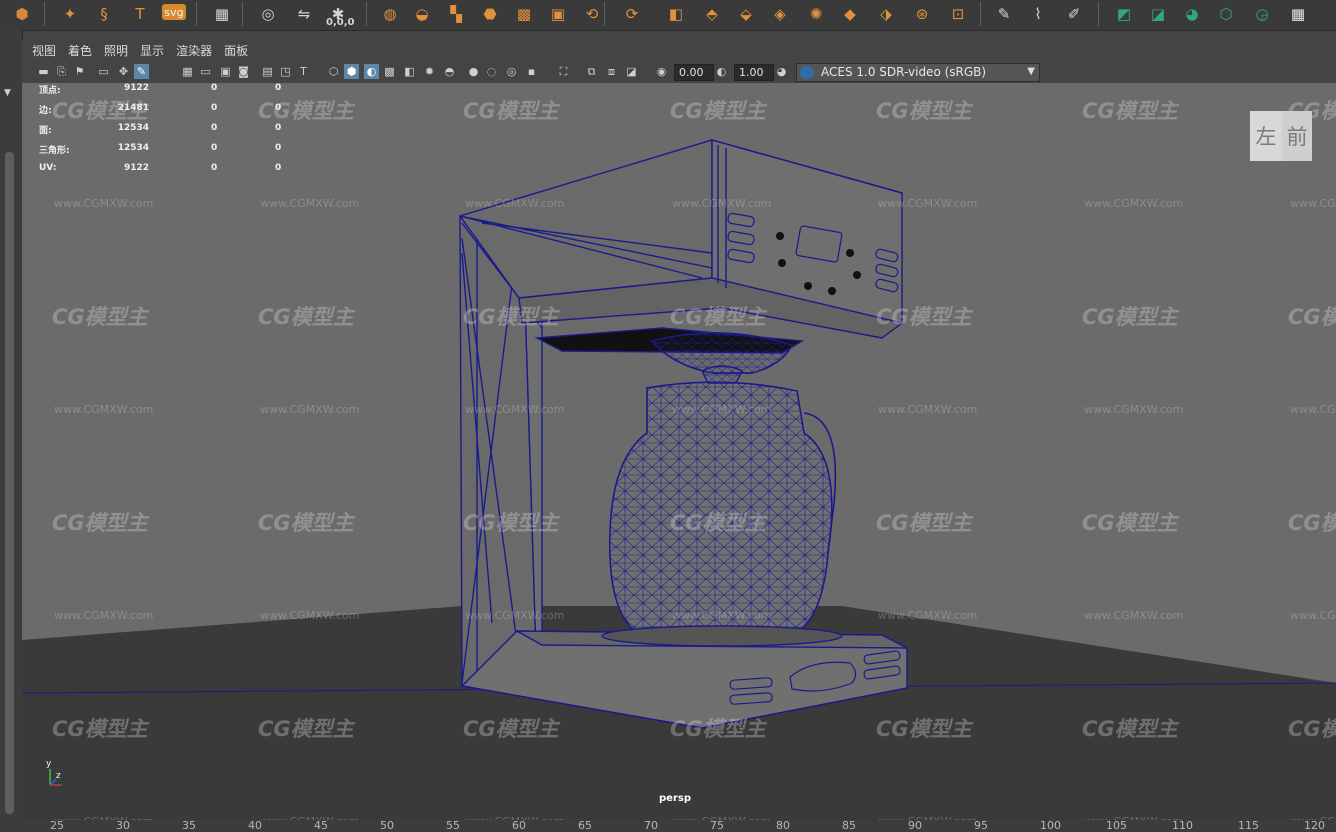 The height and width of the screenshot is (832, 1336). What do you see at coordinates (7, 93) in the screenshot?
I see `collapse-arrow-icon: ▼` at bounding box center [7, 93].